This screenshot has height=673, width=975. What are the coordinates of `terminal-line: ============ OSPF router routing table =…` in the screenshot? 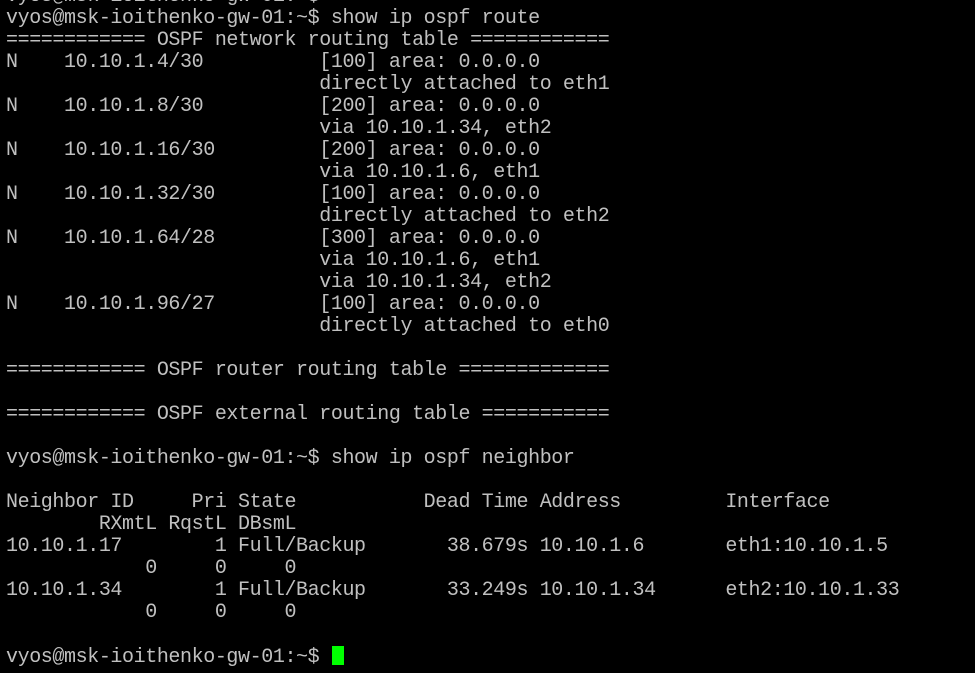 It's located at (308, 370).